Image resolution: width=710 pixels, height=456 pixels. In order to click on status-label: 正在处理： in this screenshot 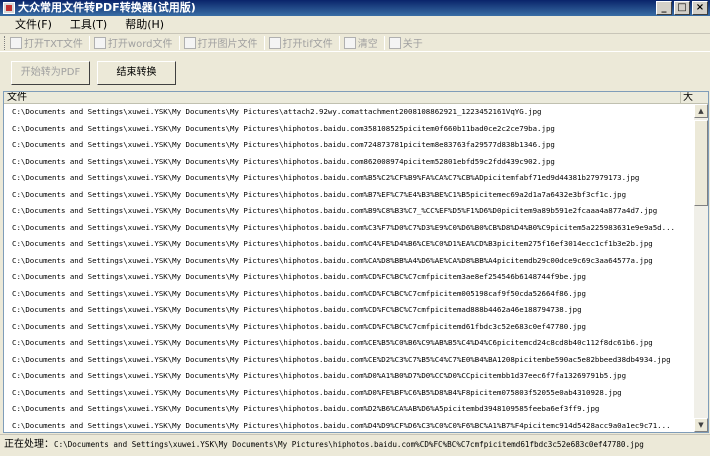, I will do `click(29, 444)`.